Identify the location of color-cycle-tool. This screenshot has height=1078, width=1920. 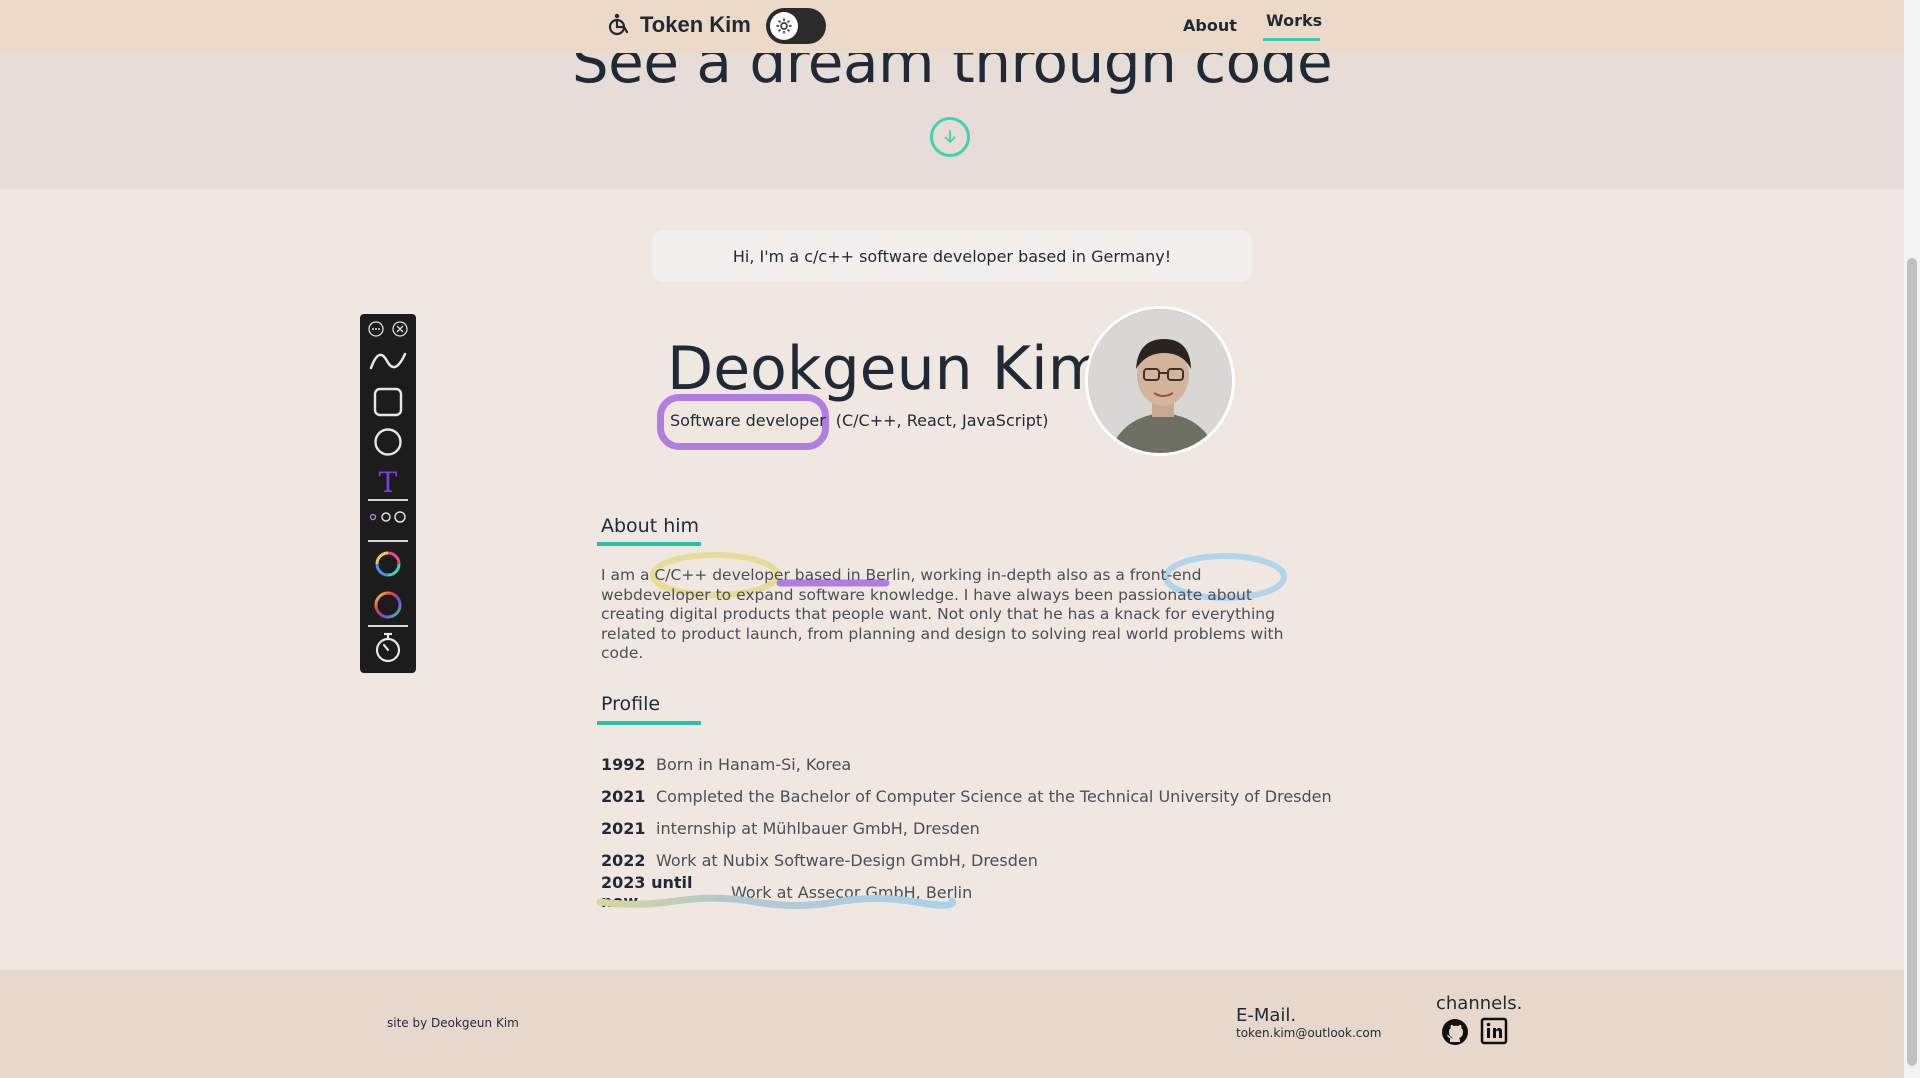
(388, 564).